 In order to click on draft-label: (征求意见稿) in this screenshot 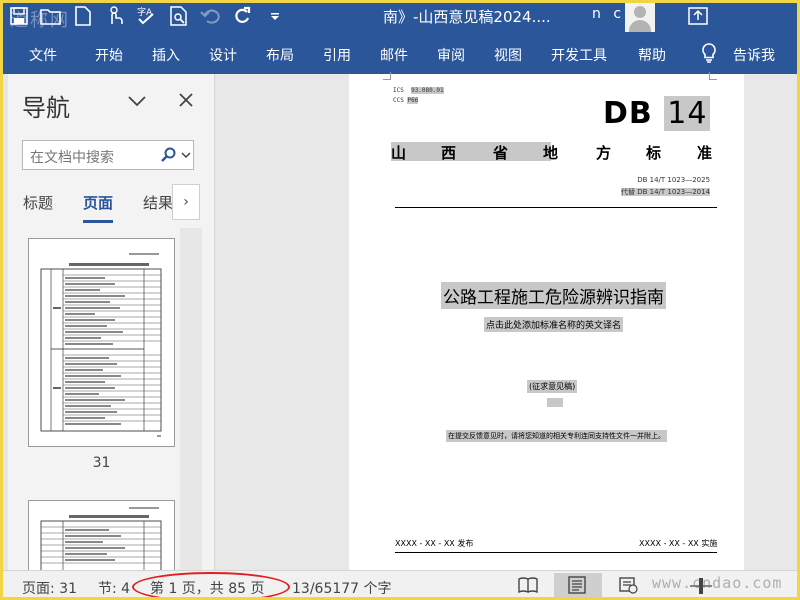, I will do `click(552, 386)`.